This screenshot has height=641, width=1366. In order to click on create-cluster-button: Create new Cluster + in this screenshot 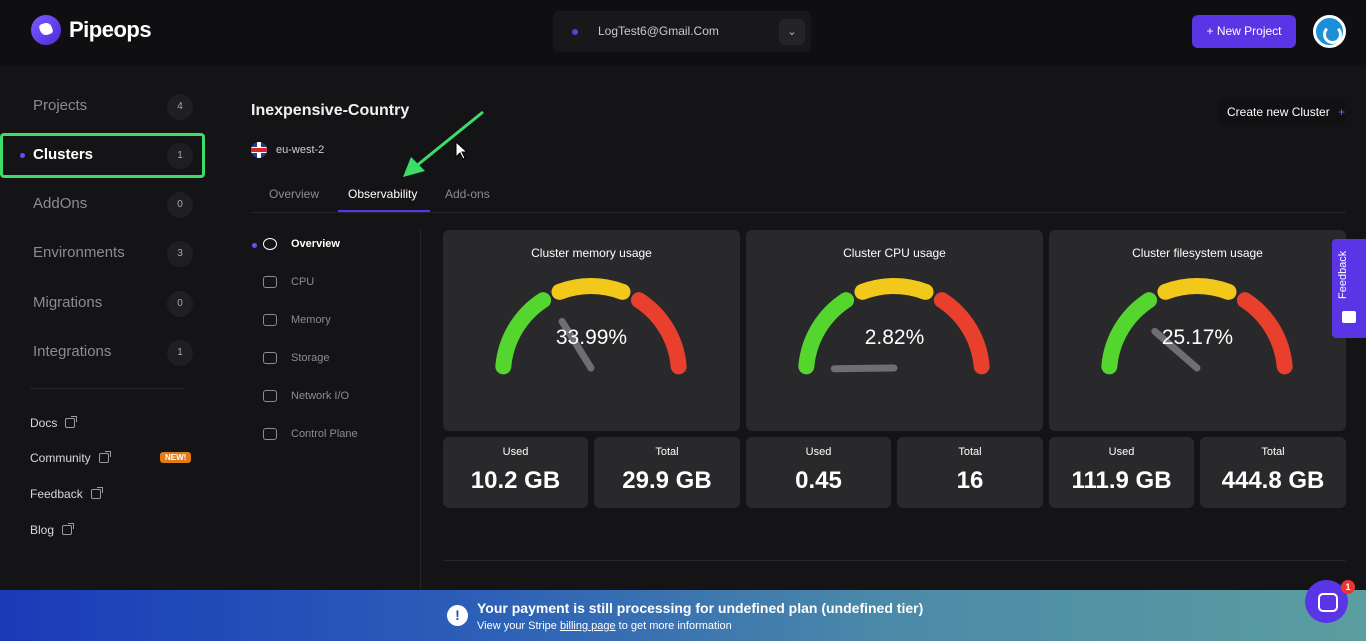, I will do `click(1282, 112)`.